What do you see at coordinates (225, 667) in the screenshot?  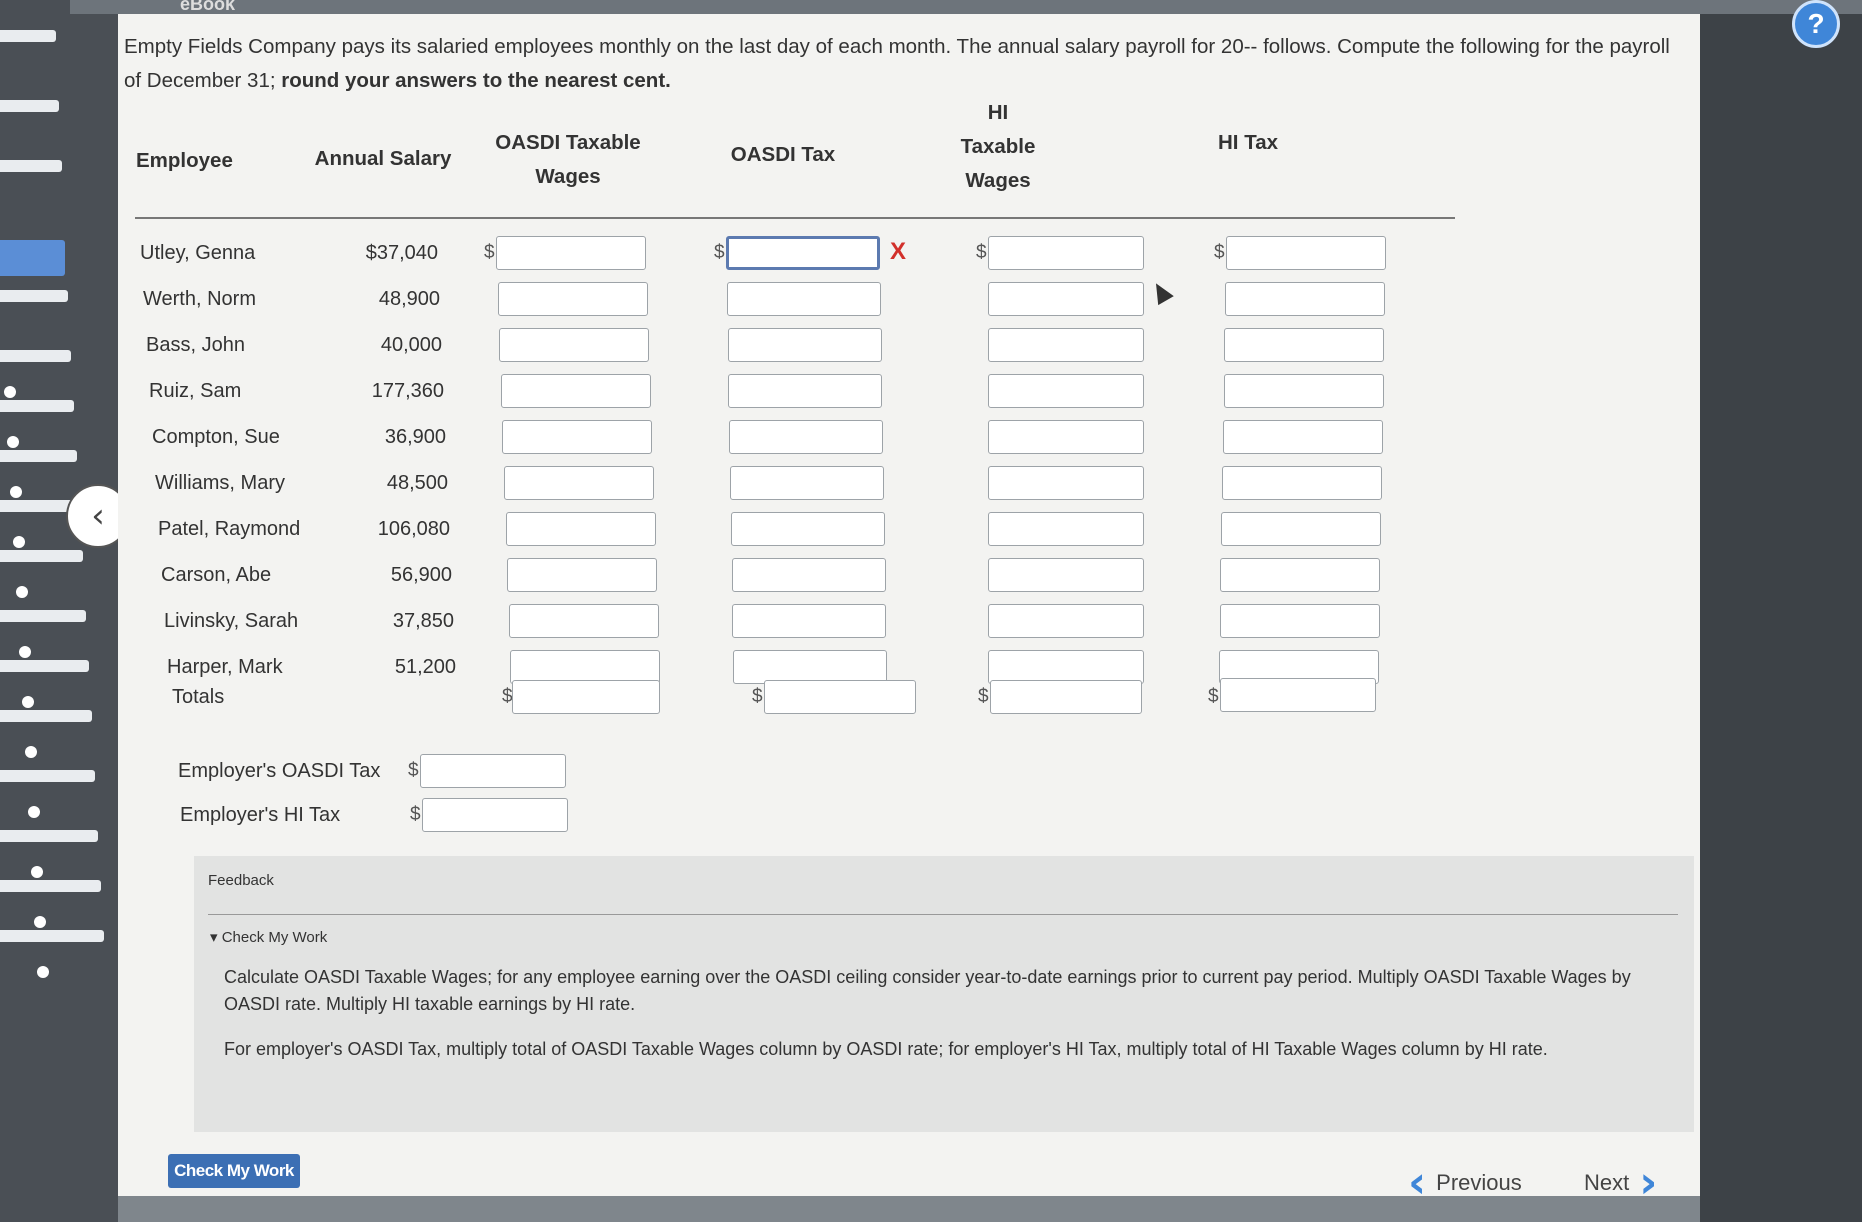 I see `employee-name: Harper, Mark` at bounding box center [225, 667].